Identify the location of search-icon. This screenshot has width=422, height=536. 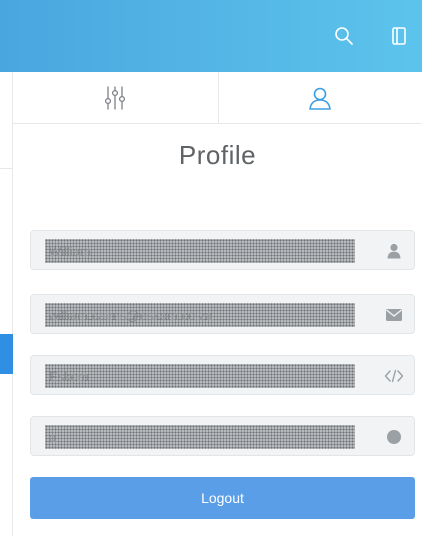
(344, 36).